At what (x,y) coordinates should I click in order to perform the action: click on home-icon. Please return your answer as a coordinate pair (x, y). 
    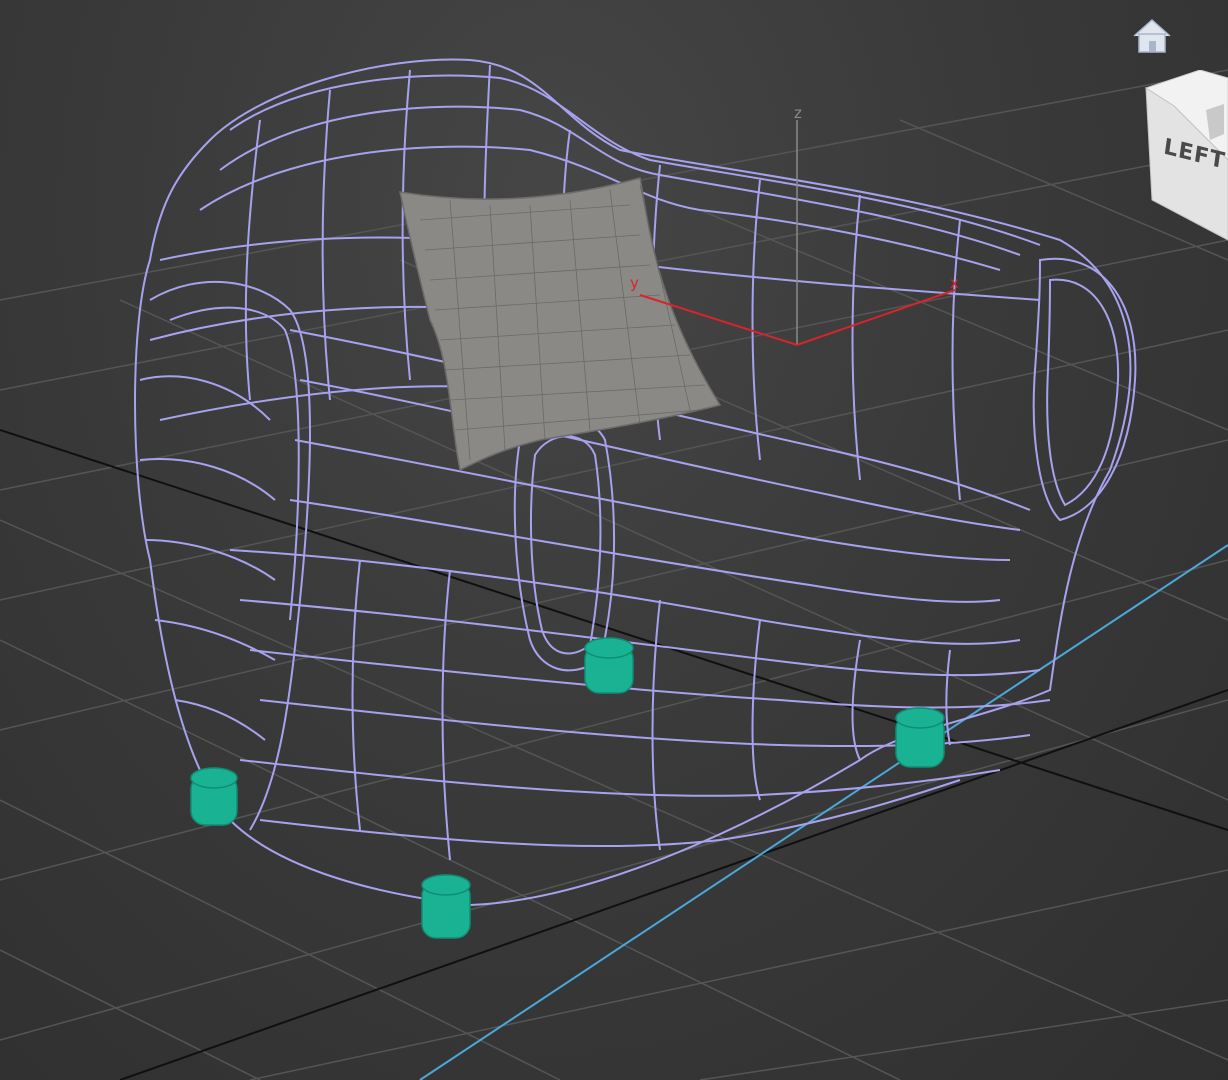
    Looking at the image, I should click on (1152, 36).